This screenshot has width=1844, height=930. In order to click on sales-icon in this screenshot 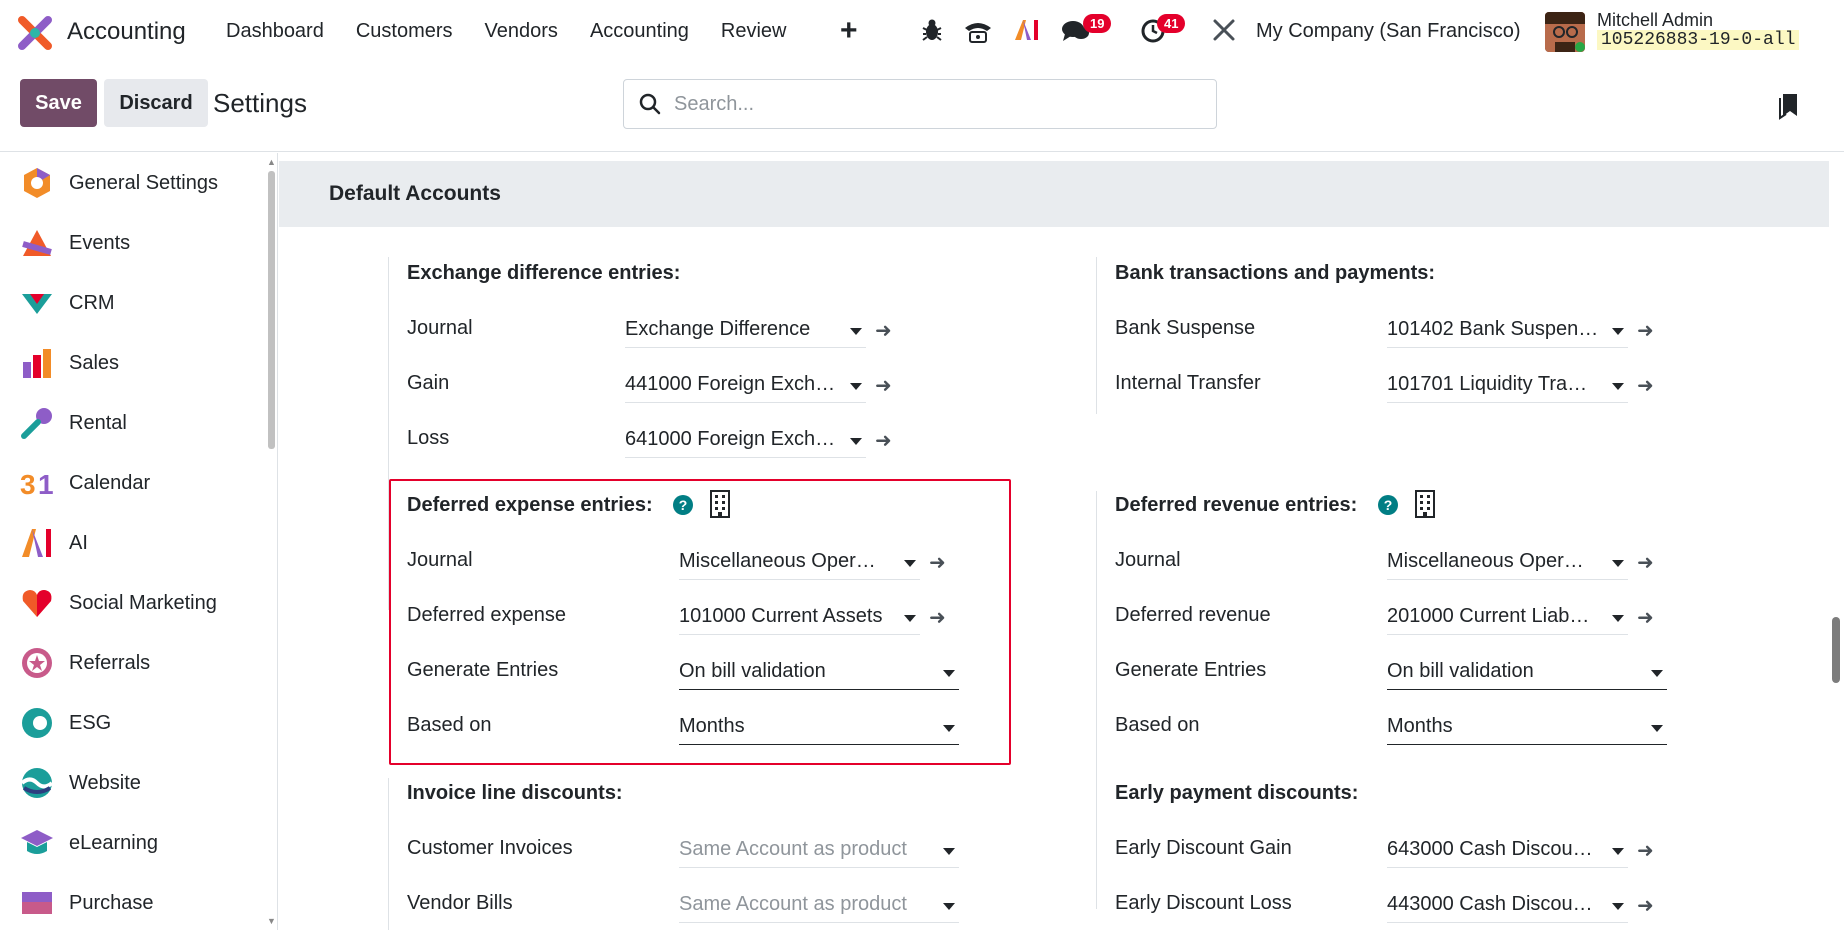, I will do `click(37, 363)`.